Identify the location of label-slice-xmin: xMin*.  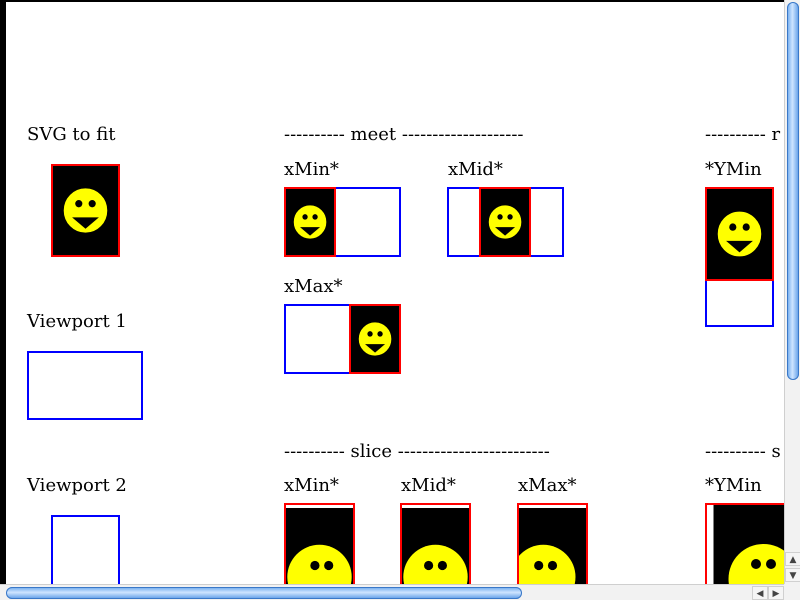
(311, 485).